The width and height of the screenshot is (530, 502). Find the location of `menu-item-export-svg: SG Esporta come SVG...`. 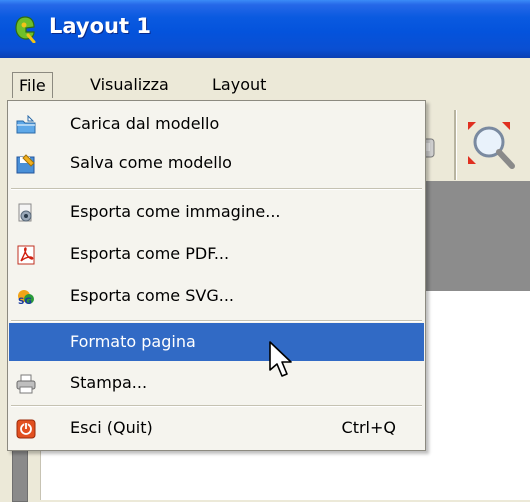

menu-item-export-svg: SG Esporta come SVG... is located at coordinates (216, 296).